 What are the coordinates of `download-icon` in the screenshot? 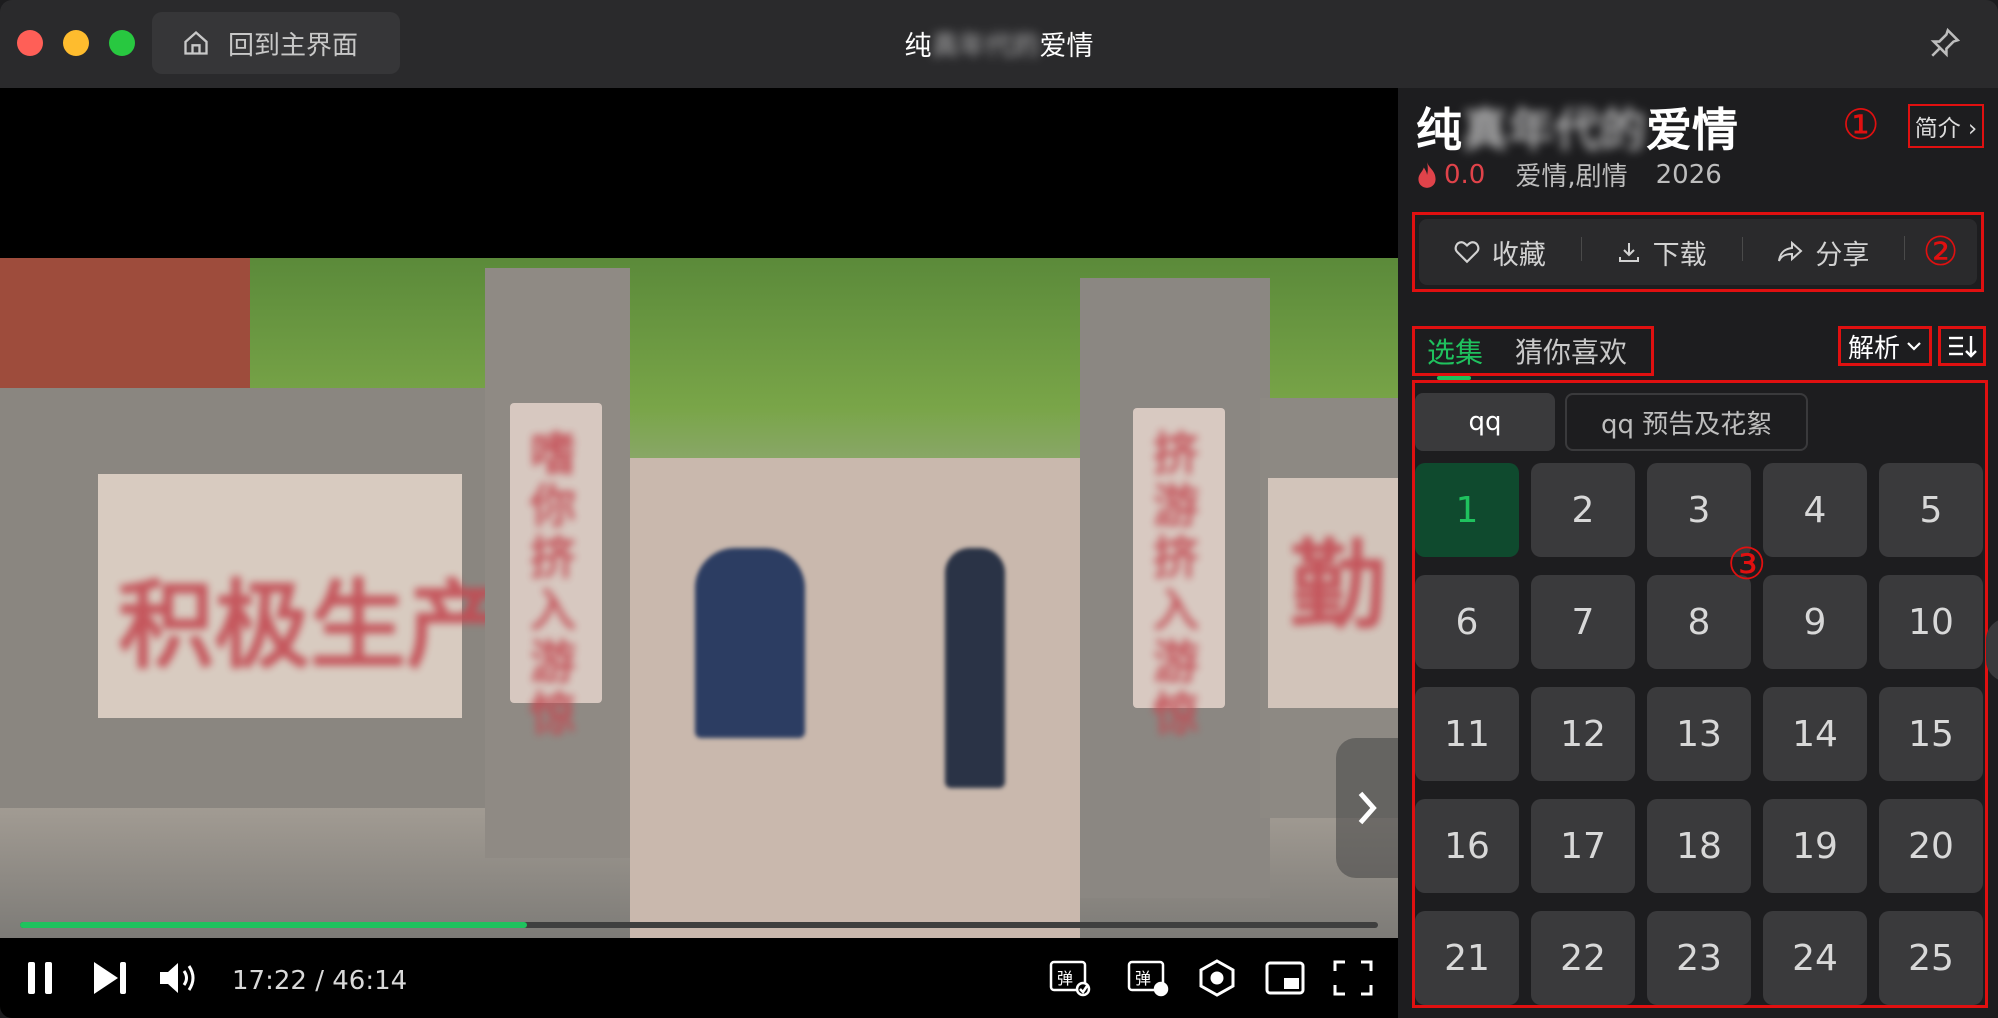 It's located at (1628, 252).